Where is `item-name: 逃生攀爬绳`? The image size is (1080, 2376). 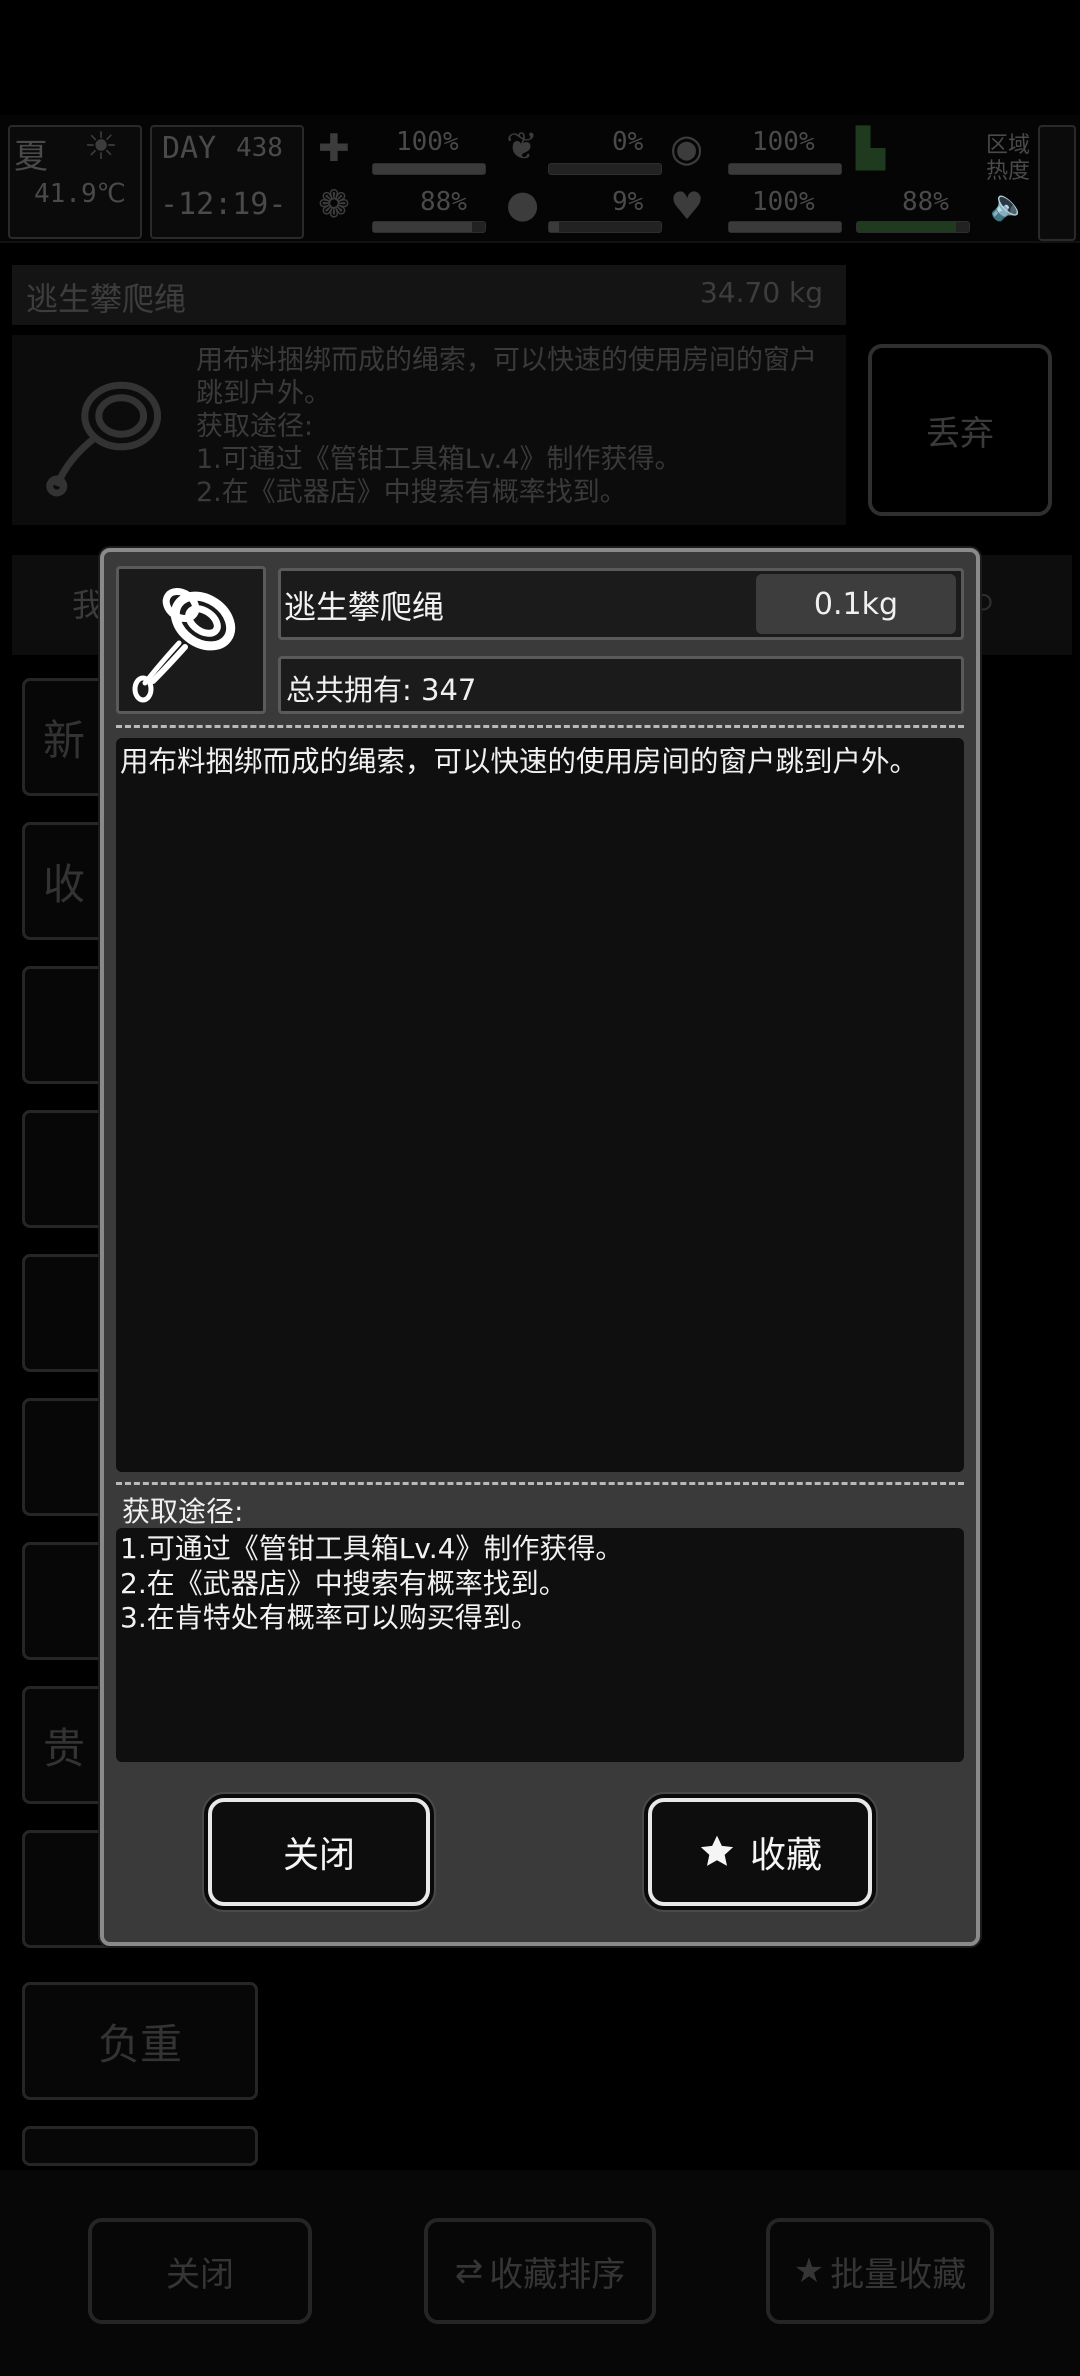
item-name: 逃生攀爬绳 is located at coordinates (364, 607).